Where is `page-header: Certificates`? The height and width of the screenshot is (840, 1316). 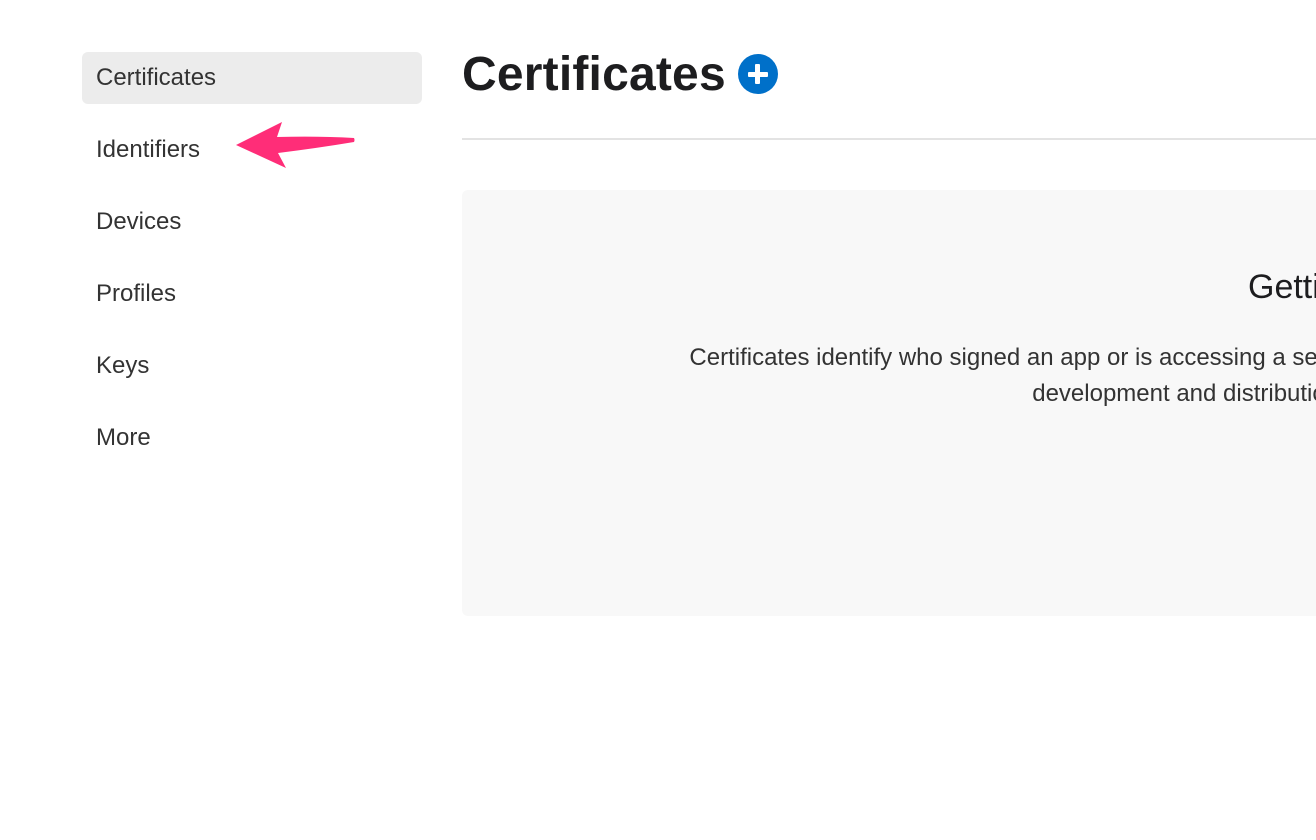 page-header: Certificates is located at coordinates (620, 74).